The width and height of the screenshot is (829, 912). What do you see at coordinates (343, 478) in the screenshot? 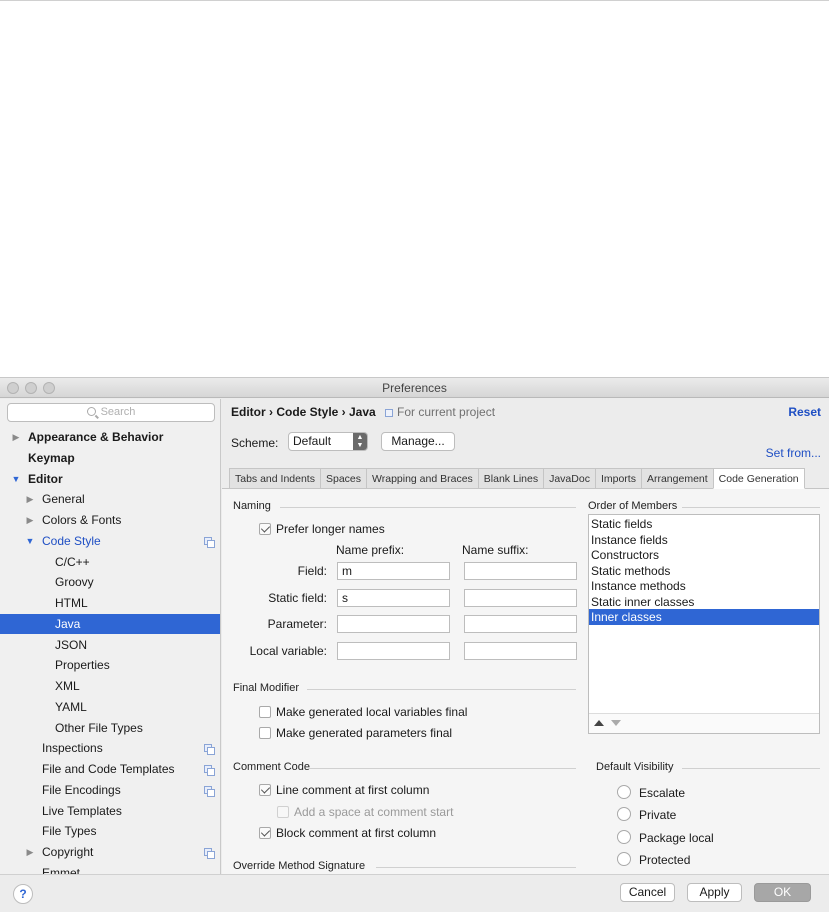
I see `tab-spaces: Spaces` at bounding box center [343, 478].